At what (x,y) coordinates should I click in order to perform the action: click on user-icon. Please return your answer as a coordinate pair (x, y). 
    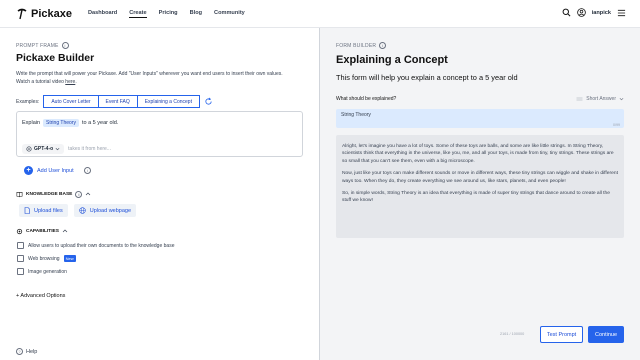
    Looking at the image, I should click on (581, 12).